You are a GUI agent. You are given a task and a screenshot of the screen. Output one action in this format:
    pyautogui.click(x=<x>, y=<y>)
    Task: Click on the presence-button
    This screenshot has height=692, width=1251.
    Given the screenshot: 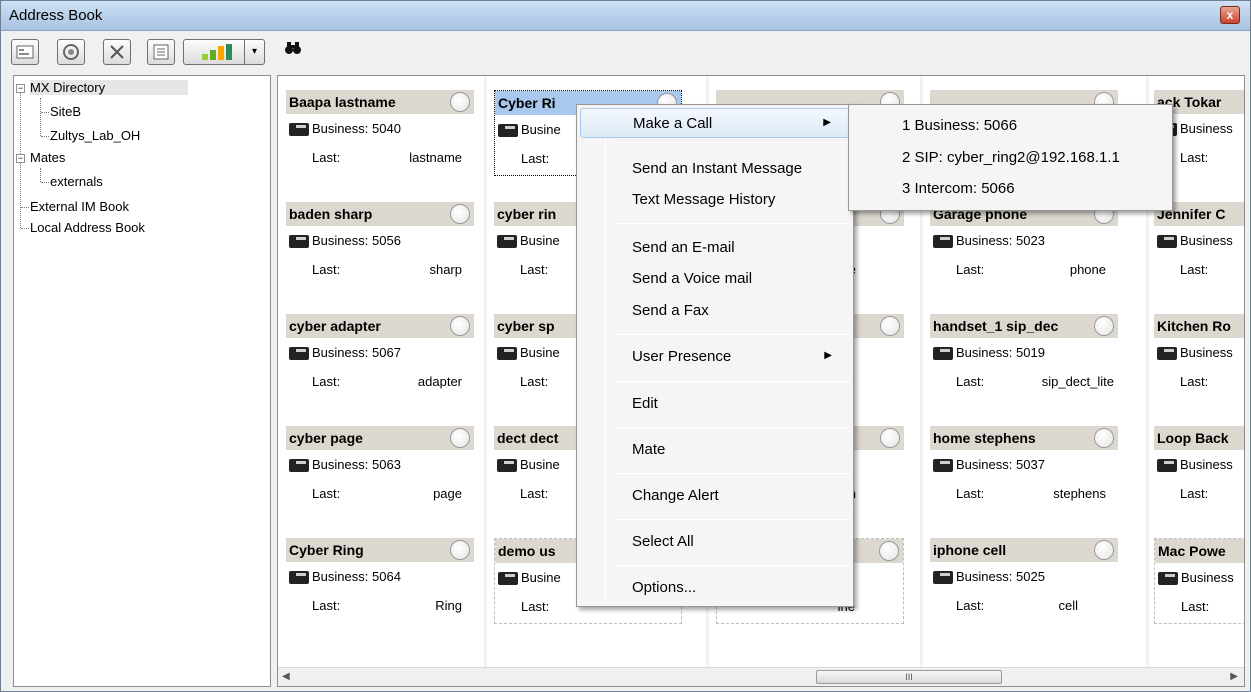 What is the action you would take?
    pyautogui.click(x=71, y=52)
    